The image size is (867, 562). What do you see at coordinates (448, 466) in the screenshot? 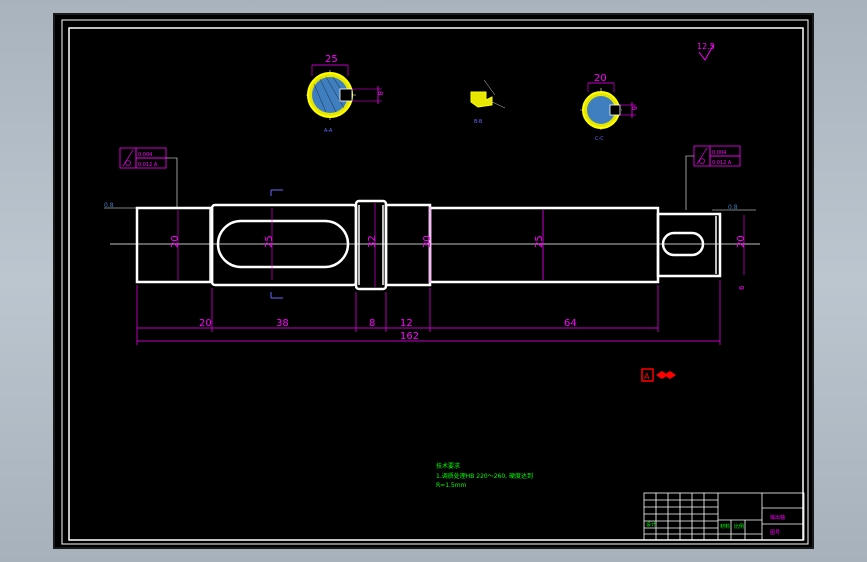
I see `note-title: 技术要求` at bounding box center [448, 466].